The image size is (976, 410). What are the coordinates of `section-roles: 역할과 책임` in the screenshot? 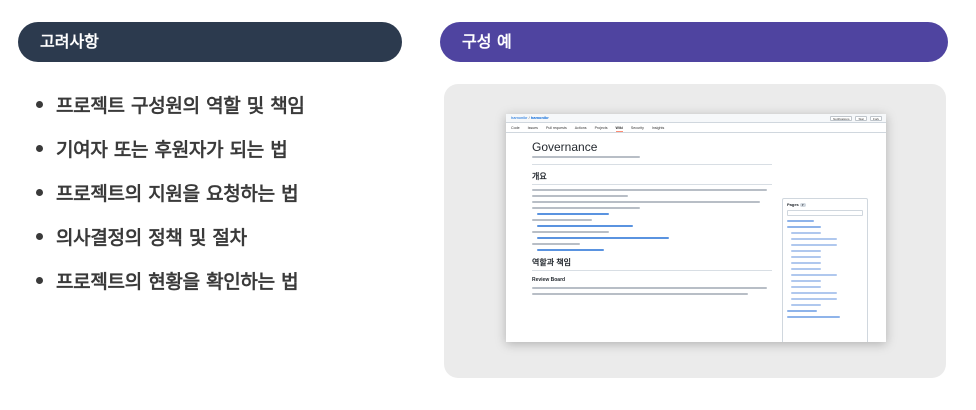 It's located at (652, 264).